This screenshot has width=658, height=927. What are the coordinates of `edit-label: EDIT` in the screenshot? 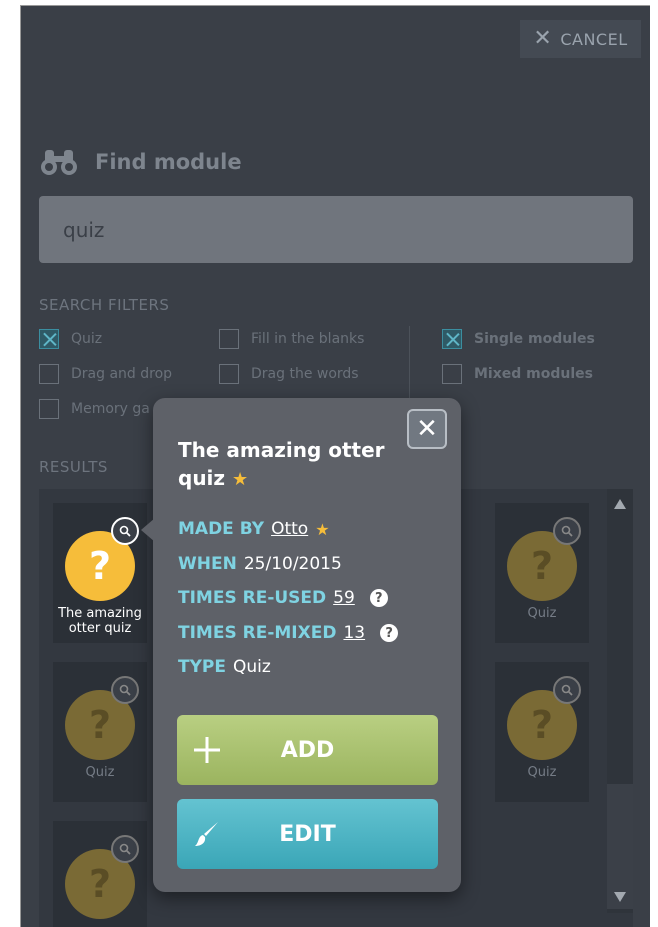 It's located at (307, 834).